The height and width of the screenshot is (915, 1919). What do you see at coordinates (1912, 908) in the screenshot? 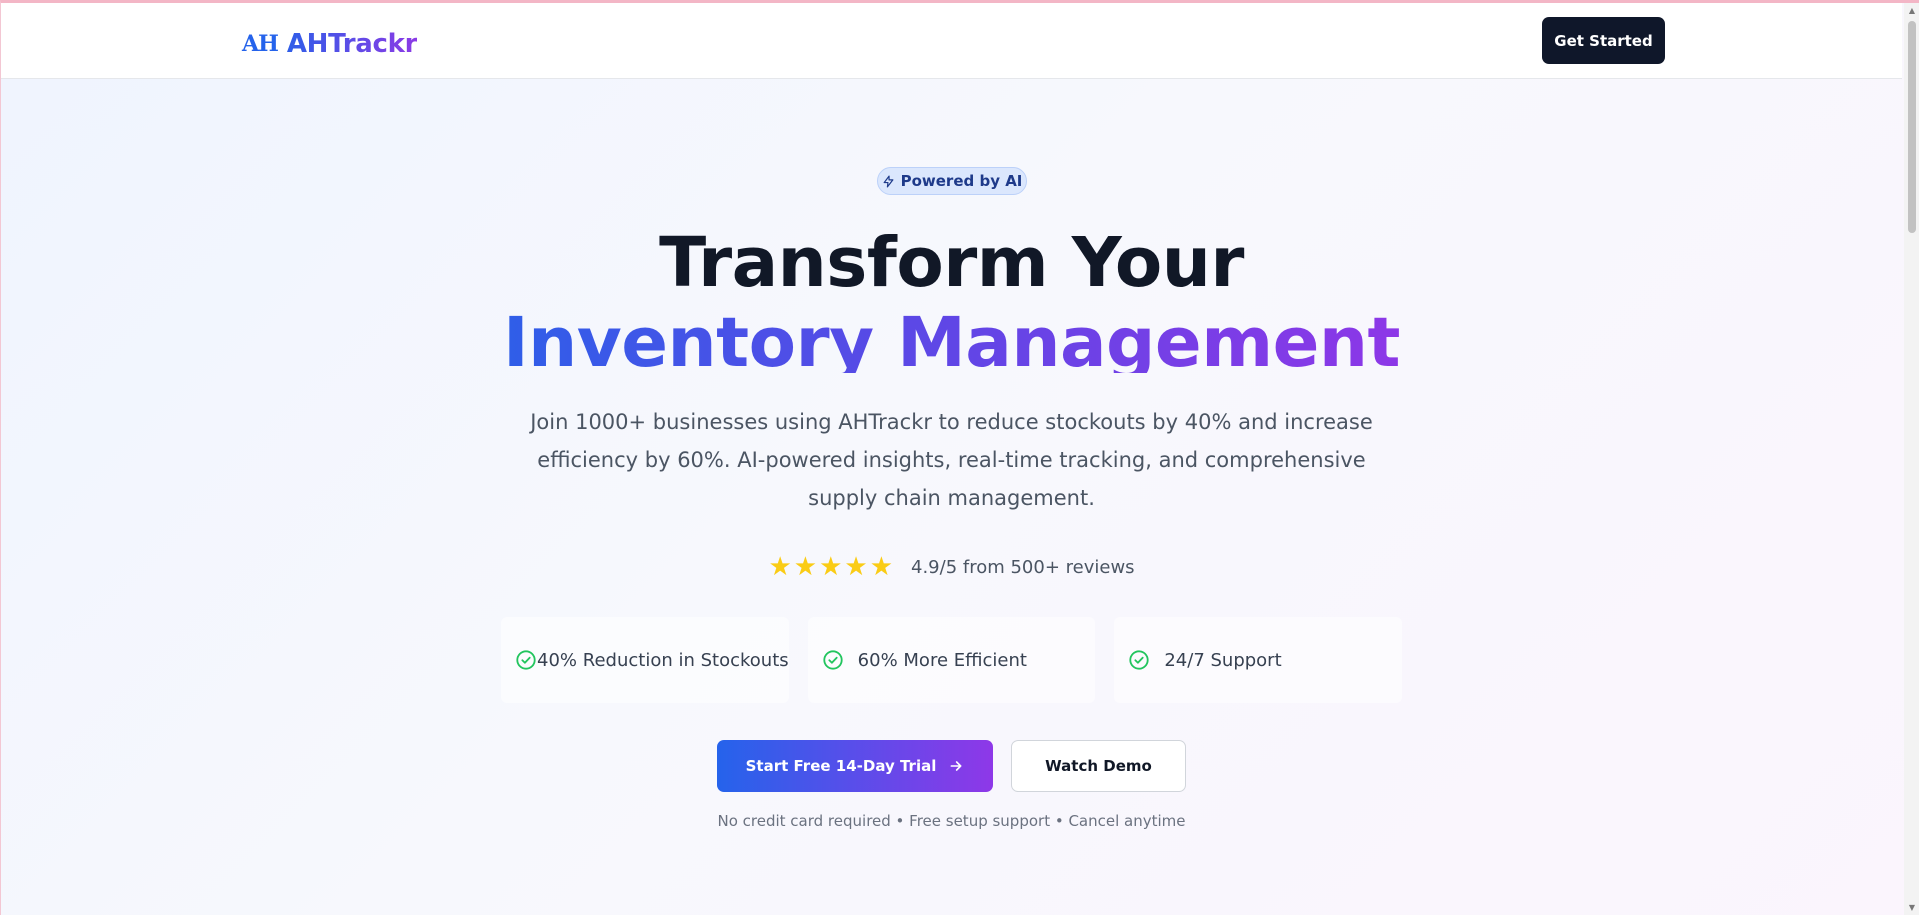
I see `scroll-down-icon: ▼` at bounding box center [1912, 908].